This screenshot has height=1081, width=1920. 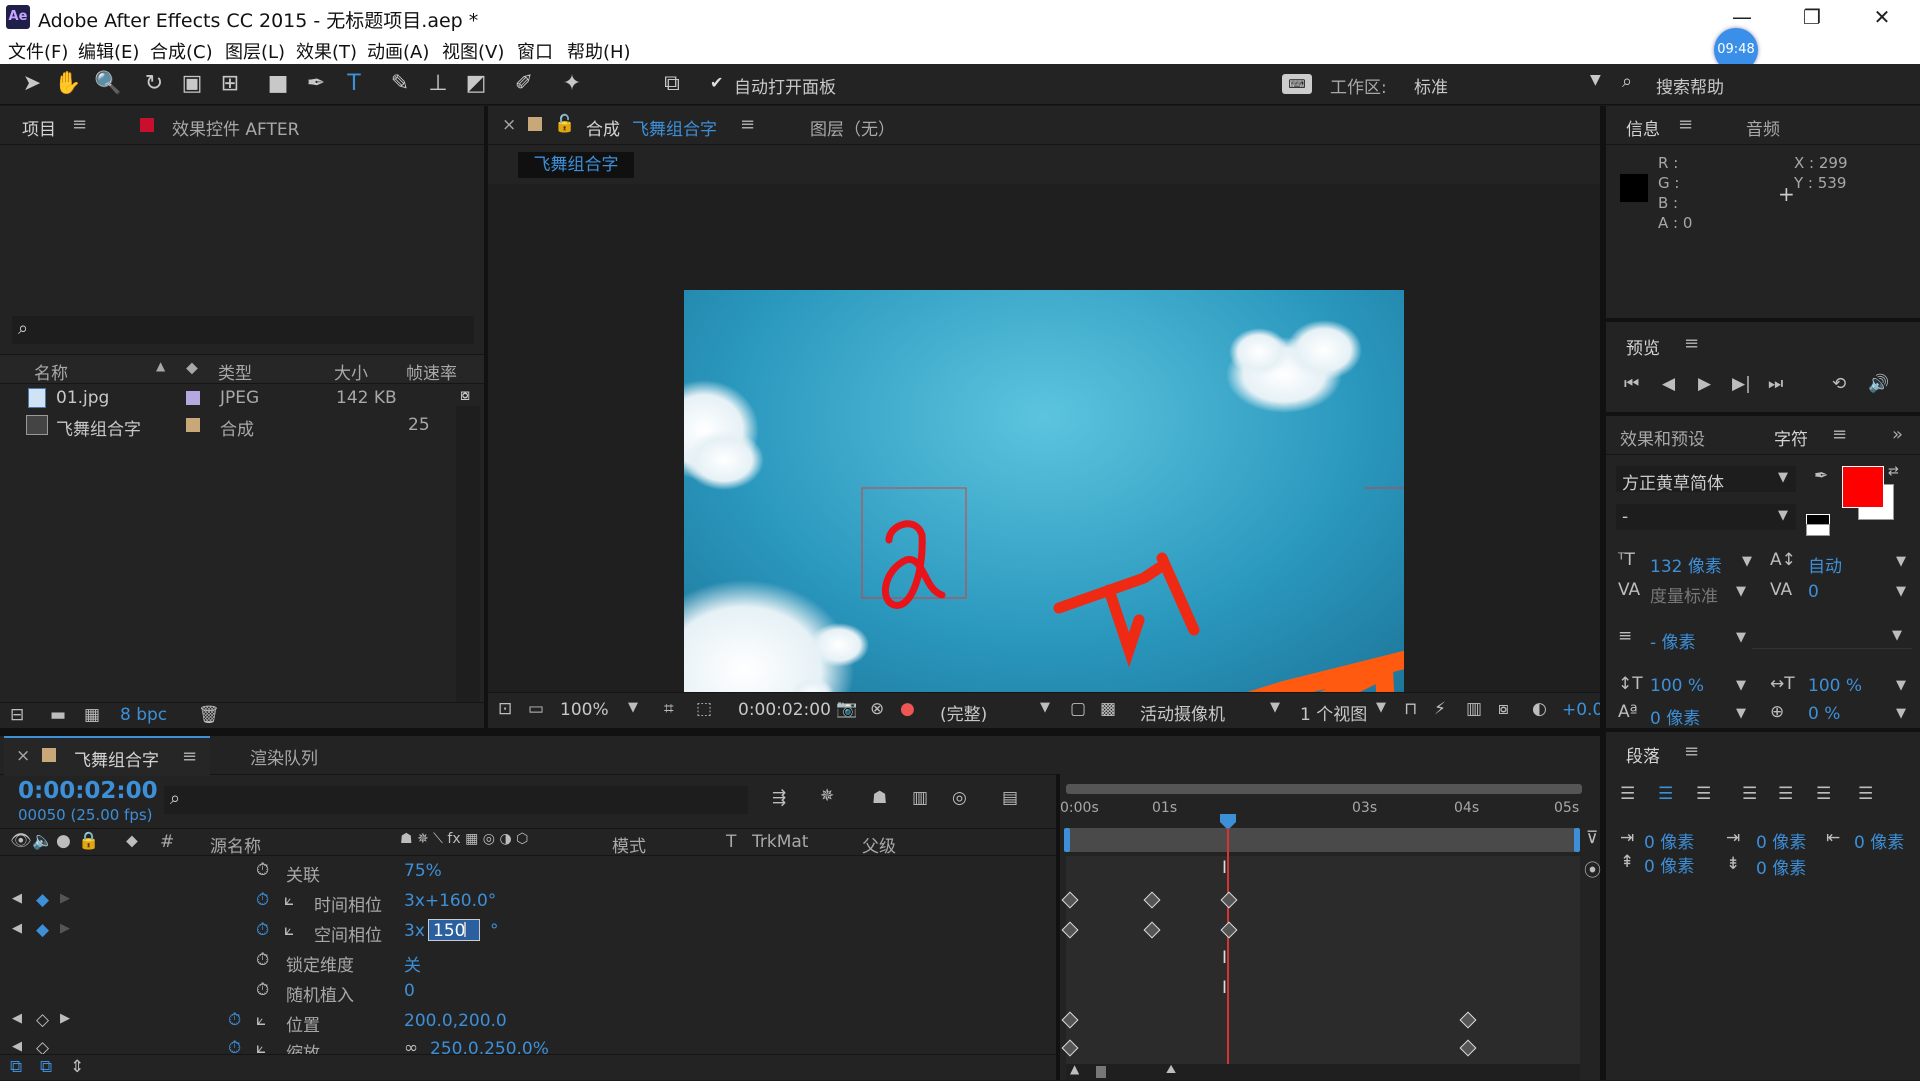 What do you see at coordinates (431, 371) in the screenshot?
I see `col-fps: 帧速率` at bounding box center [431, 371].